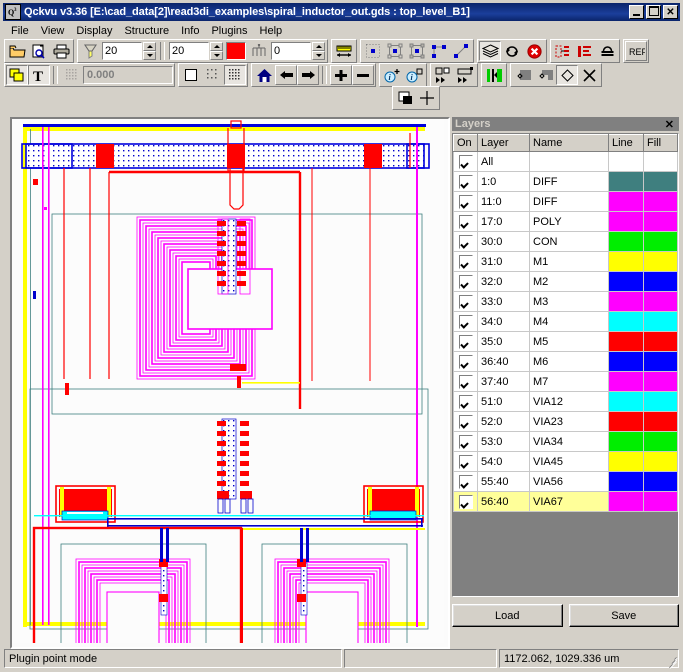 This screenshot has height=672, width=683. What do you see at coordinates (72, 75) in the screenshot?
I see `dots-icon` at bounding box center [72, 75].